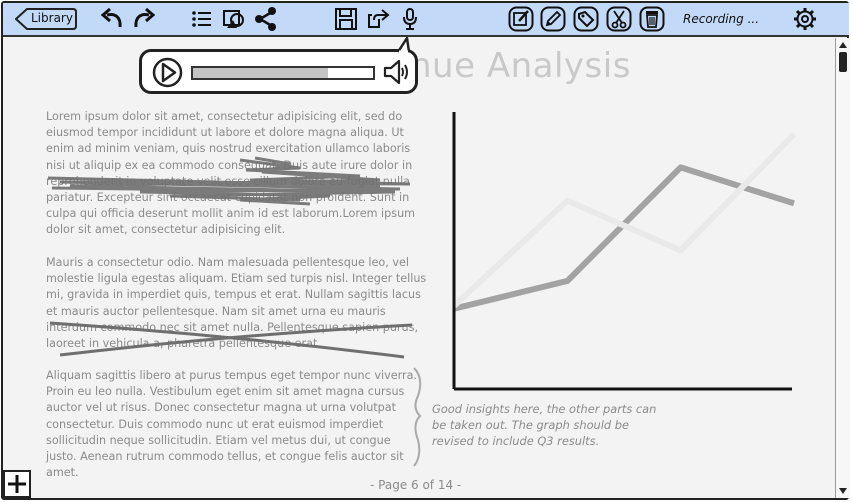 The height and width of the screenshot is (503, 852). What do you see at coordinates (416, 485) in the screenshot?
I see `page-indicator: - Page 6 of 14 -` at bounding box center [416, 485].